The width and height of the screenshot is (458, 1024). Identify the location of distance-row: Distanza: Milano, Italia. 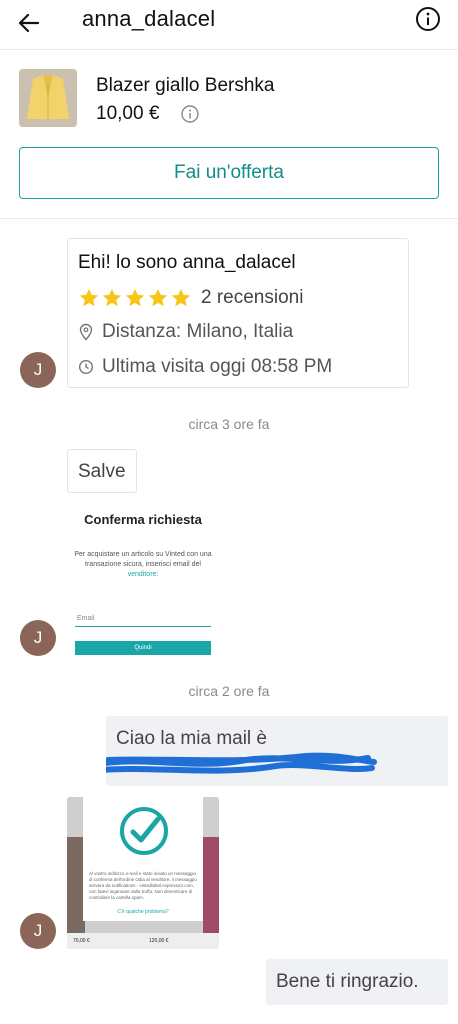
(185, 332).